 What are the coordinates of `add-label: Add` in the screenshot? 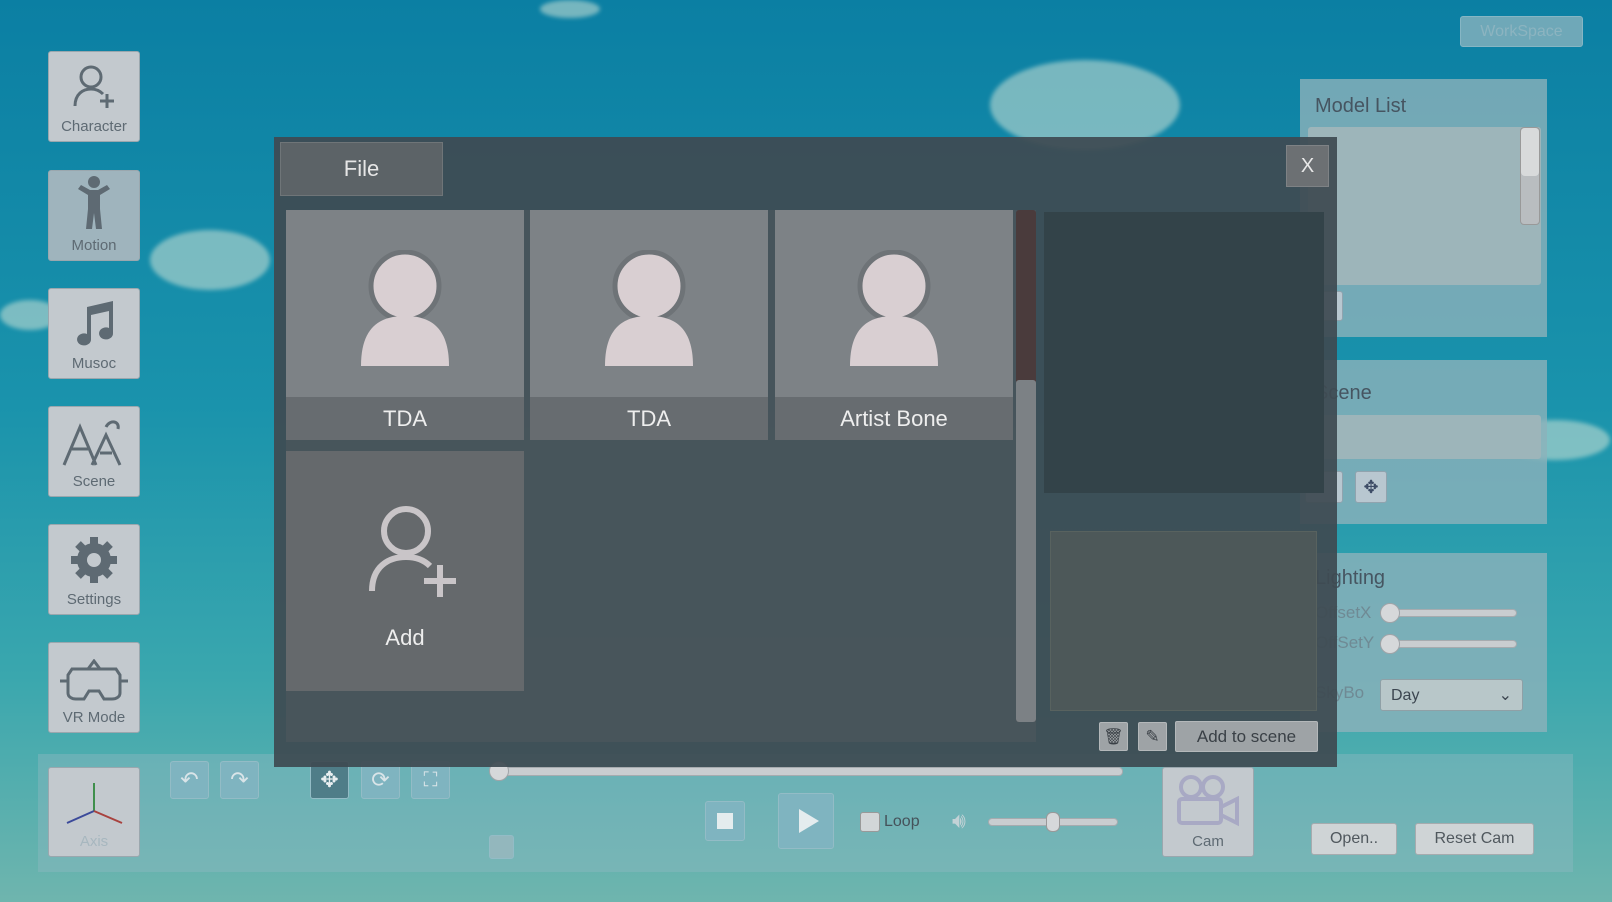 It's located at (405, 637).